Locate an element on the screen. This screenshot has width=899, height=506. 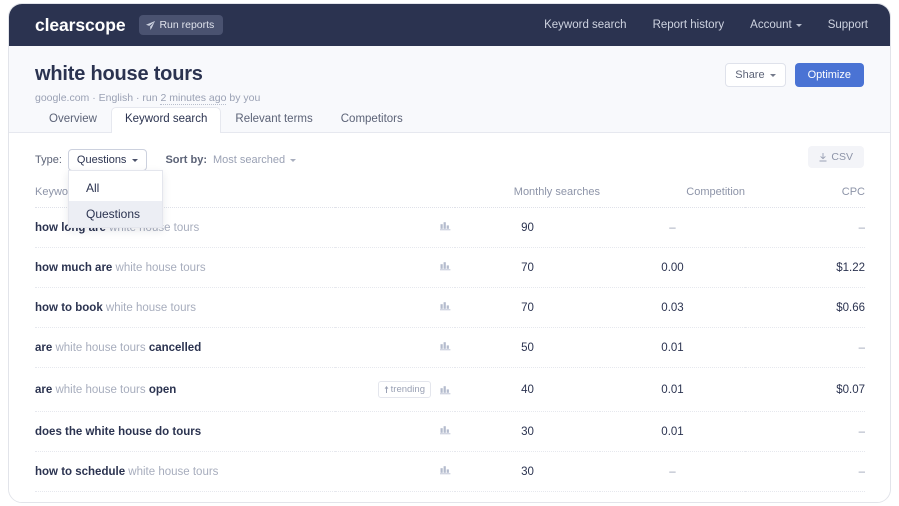
type-option-questions: Questions is located at coordinates (115, 214).